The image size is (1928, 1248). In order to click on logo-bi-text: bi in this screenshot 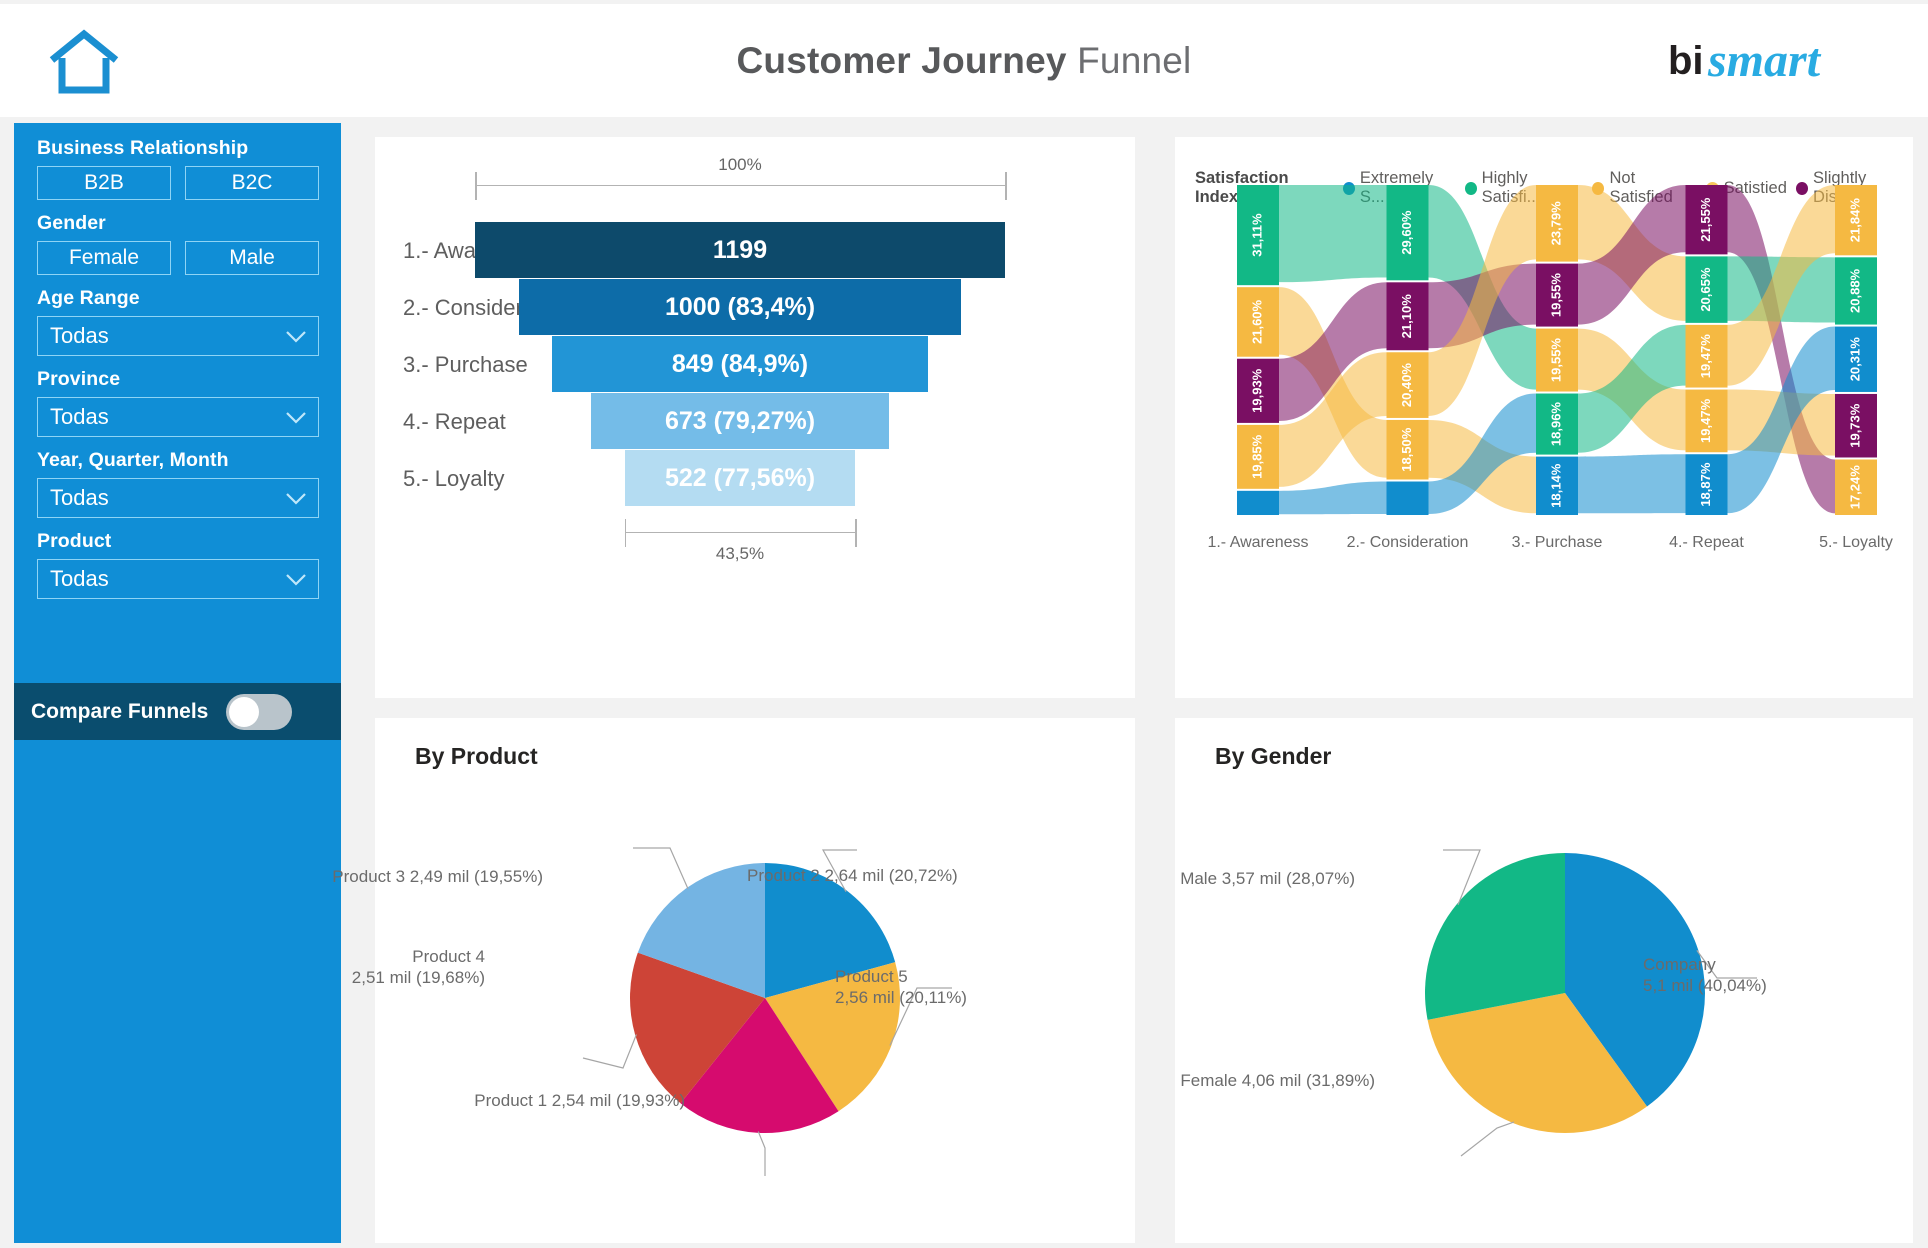, I will do `click(1686, 61)`.